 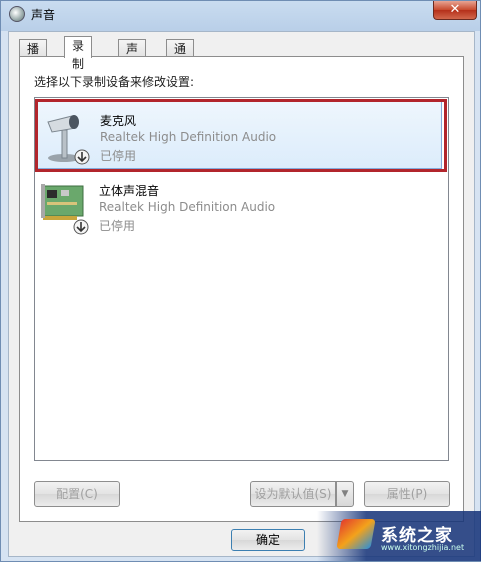 I want to click on device-stereo-mix: 立体声混音 Realtek High Definition Audio 已停用, so click(x=239, y=206).